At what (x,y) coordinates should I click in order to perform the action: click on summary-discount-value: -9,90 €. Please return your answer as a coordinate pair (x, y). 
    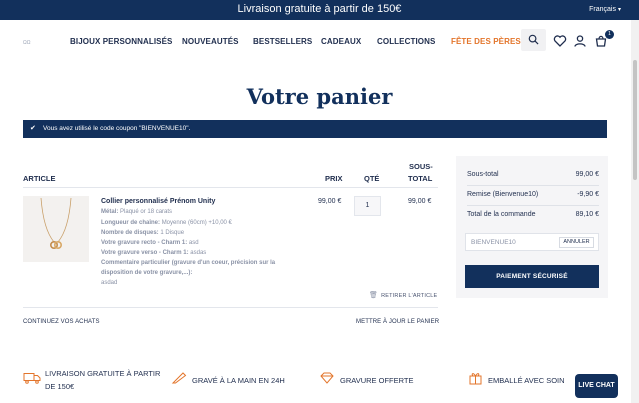
    Looking at the image, I should click on (588, 194).